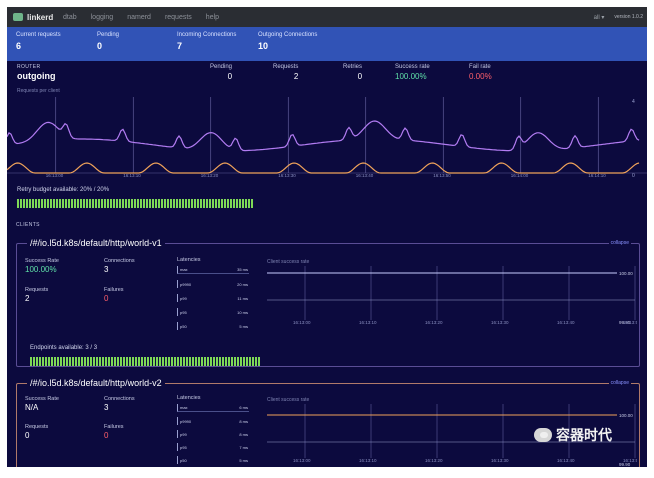 This screenshot has height=478, width=654. I want to click on stat-value: 0, so click(360, 76).